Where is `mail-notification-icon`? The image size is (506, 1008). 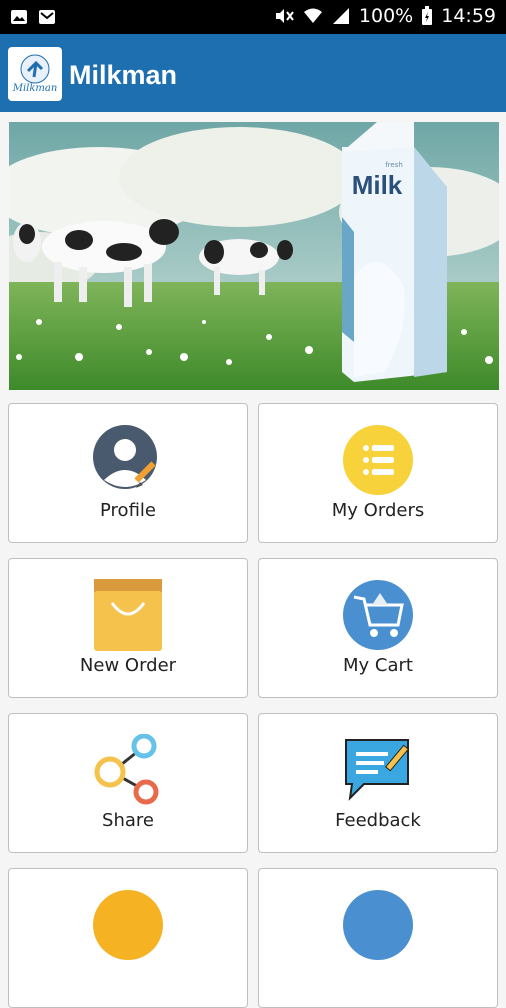 mail-notification-icon is located at coordinates (47, 17).